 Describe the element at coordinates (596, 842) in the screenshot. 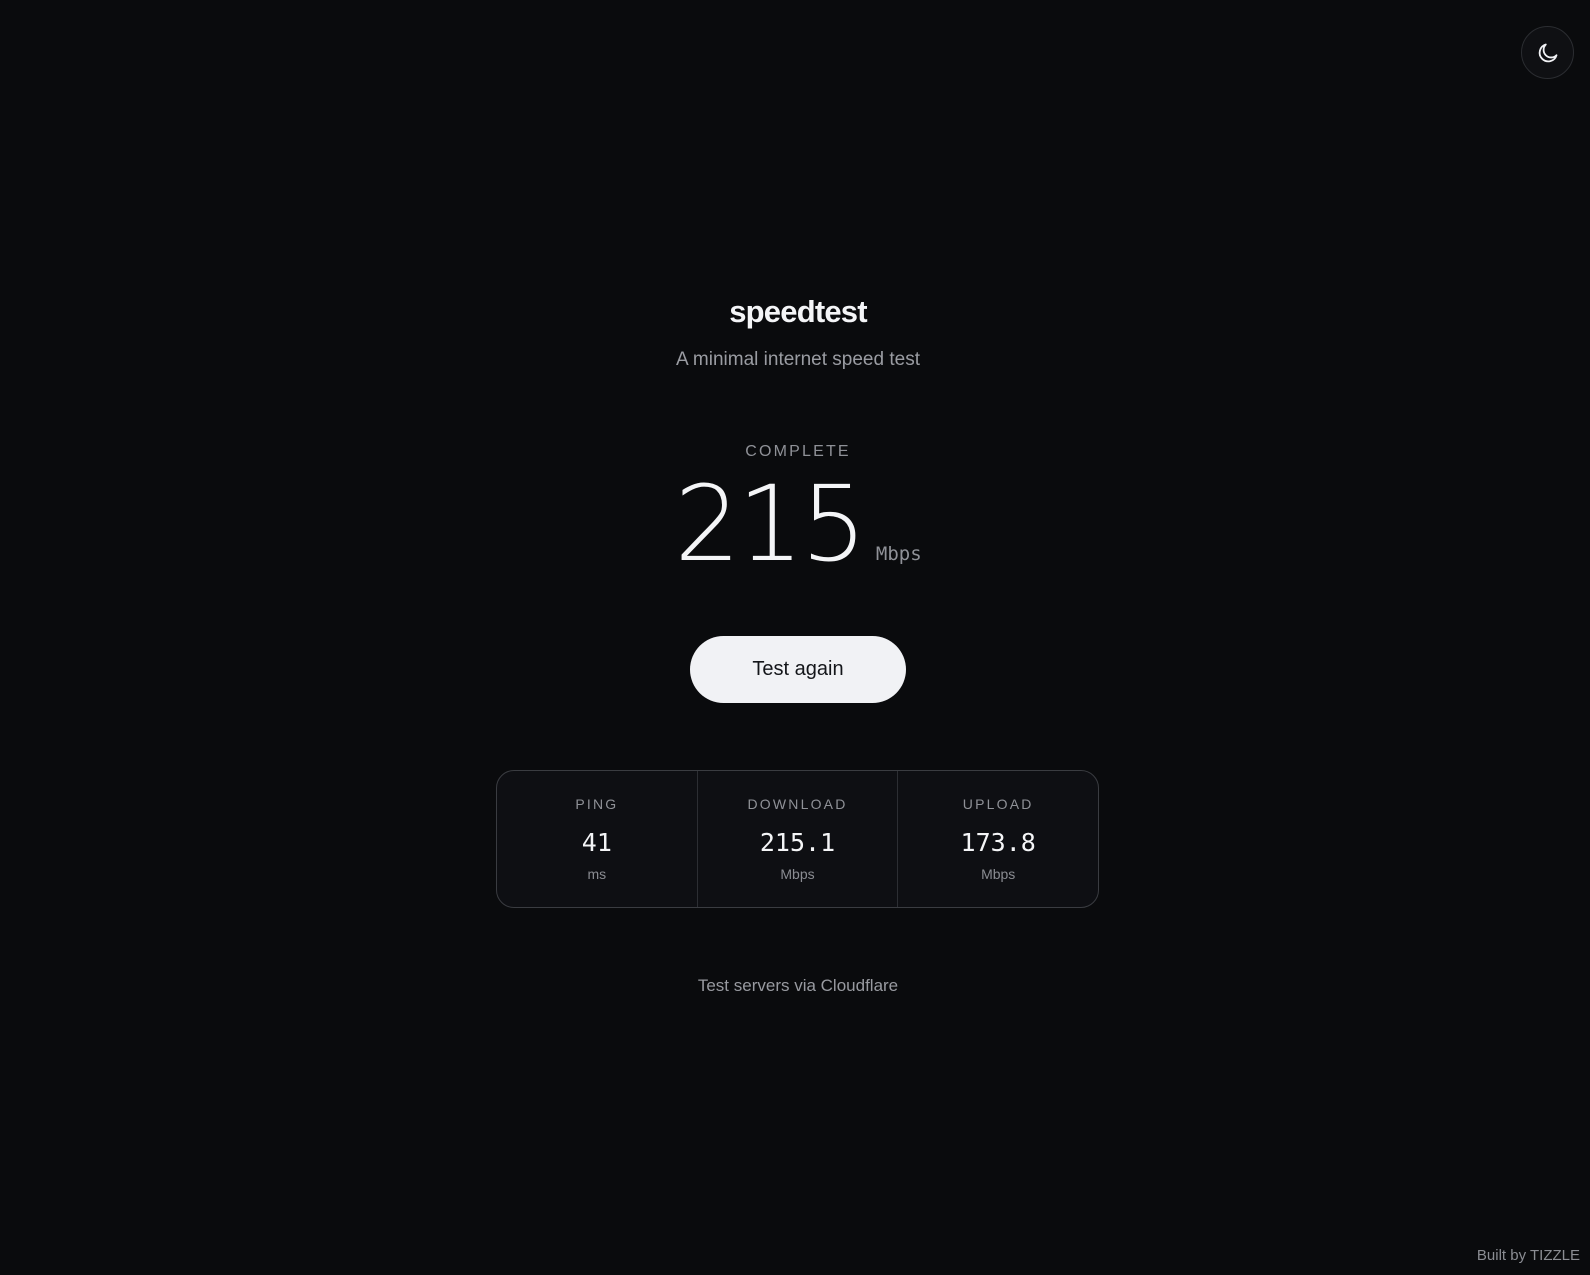

I see `stat-value: 41` at that location.